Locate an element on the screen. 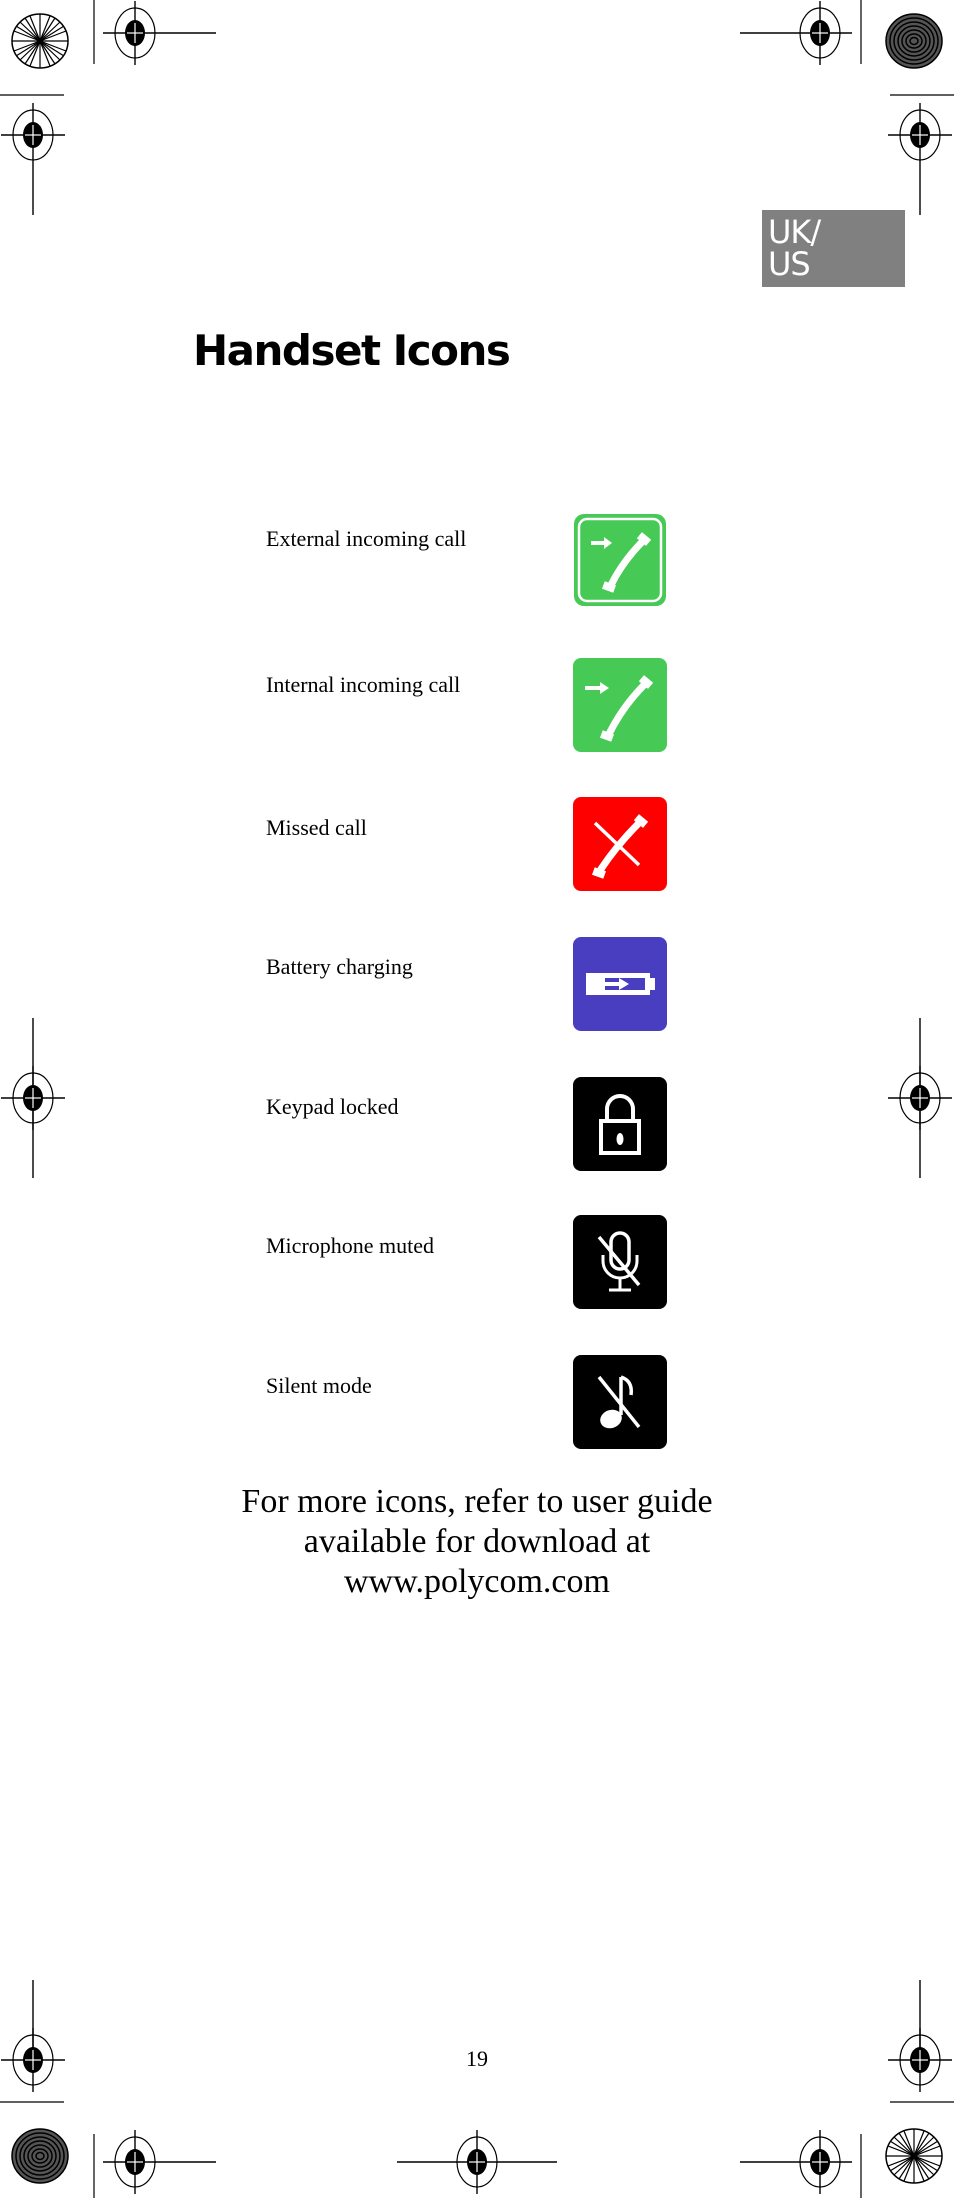 The width and height of the screenshot is (954, 2198). icon-label-silent-mode: Silent mode is located at coordinates (319, 1385).